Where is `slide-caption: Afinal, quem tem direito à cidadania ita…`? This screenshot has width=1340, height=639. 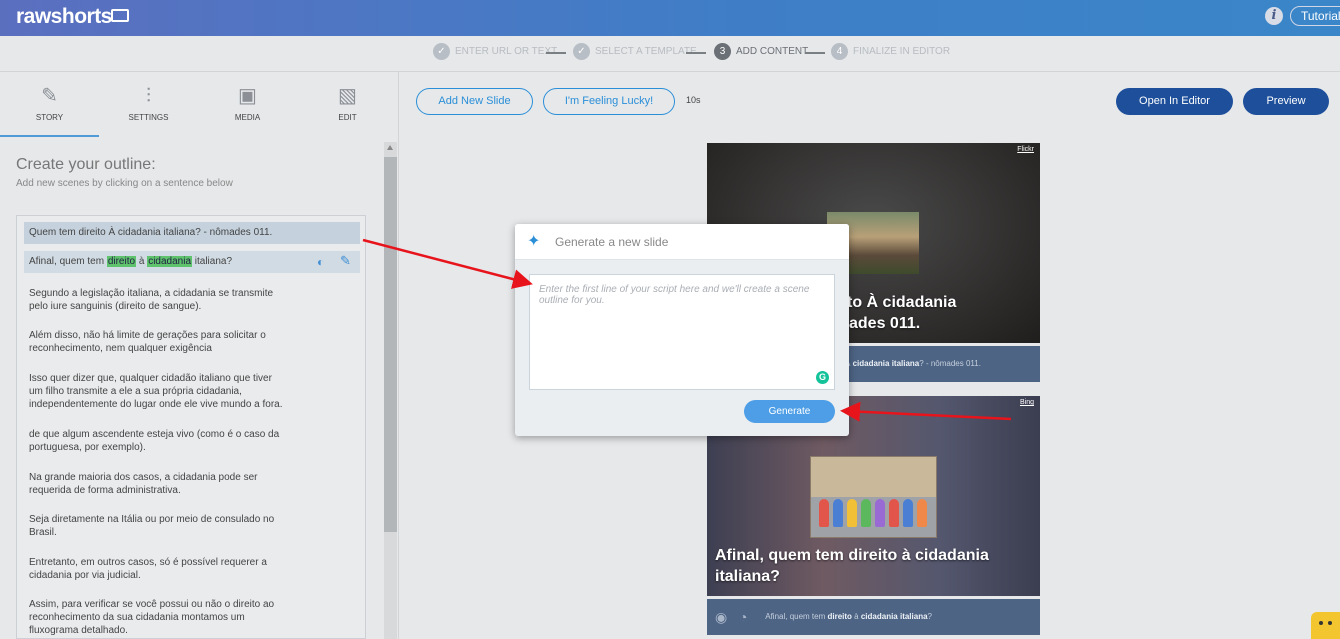
slide-caption: Afinal, quem tem direito à cidadania ita… is located at coordinates (852, 566).